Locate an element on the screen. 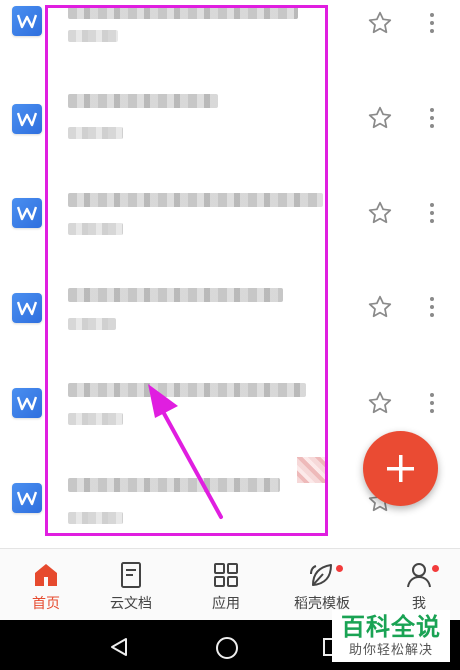 The width and height of the screenshot is (460, 670). new-document-button is located at coordinates (400, 468).